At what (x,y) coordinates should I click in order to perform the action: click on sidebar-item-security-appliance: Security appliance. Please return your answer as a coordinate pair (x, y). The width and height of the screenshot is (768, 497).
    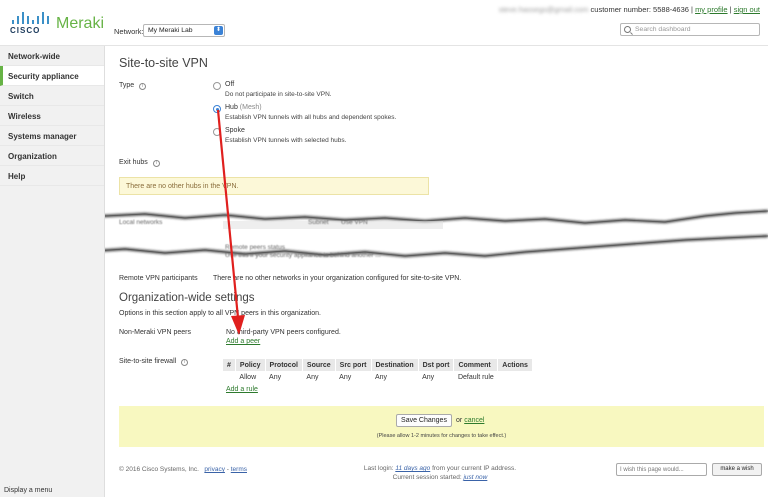
    Looking at the image, I should click on (52, 76).